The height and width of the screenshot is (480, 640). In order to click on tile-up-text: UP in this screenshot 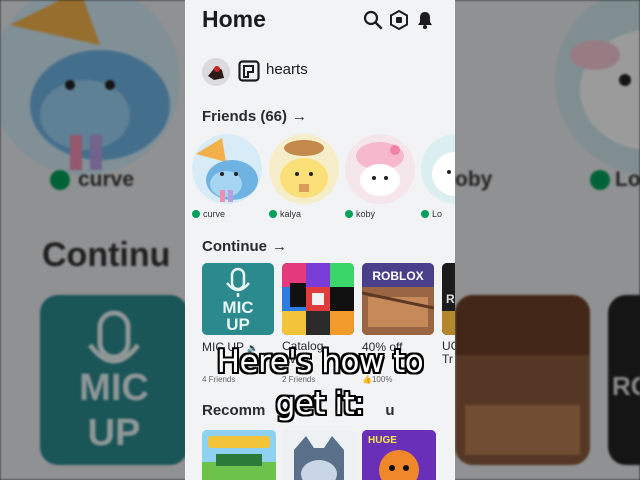, I will do `click(238, 324)`.